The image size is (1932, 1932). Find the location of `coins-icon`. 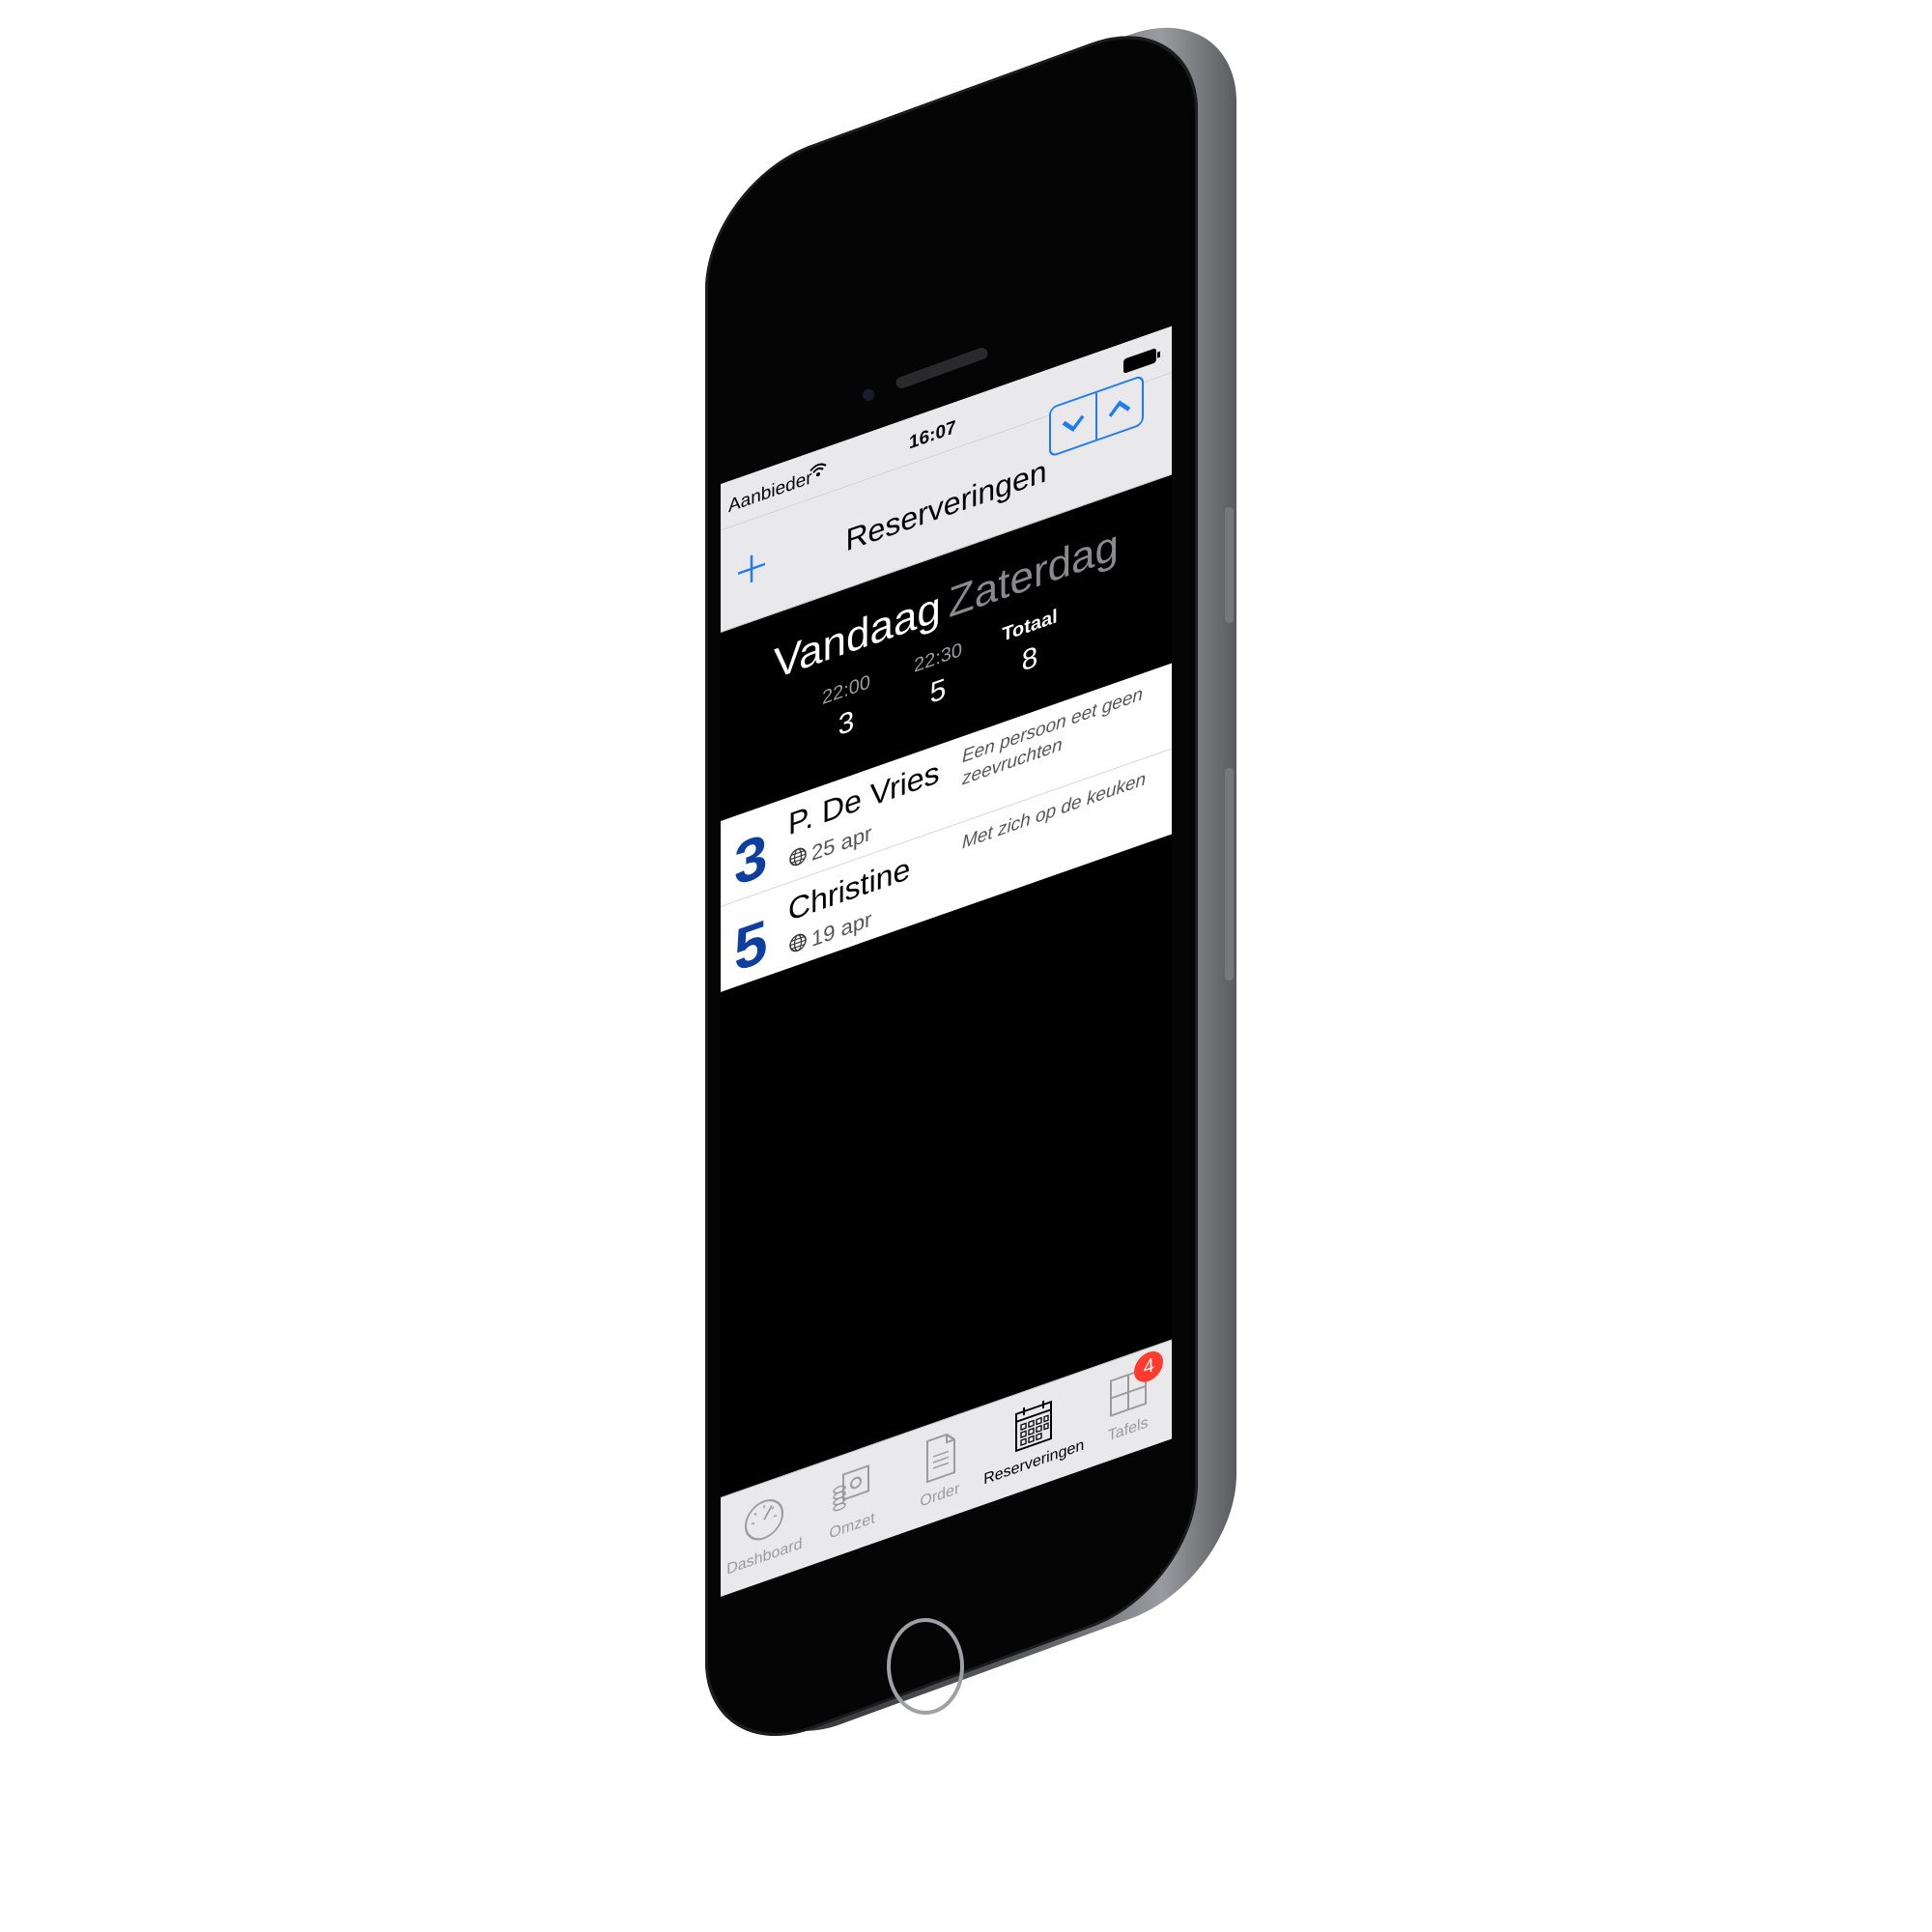

coins-icon is located at coordinates (851, 1488).